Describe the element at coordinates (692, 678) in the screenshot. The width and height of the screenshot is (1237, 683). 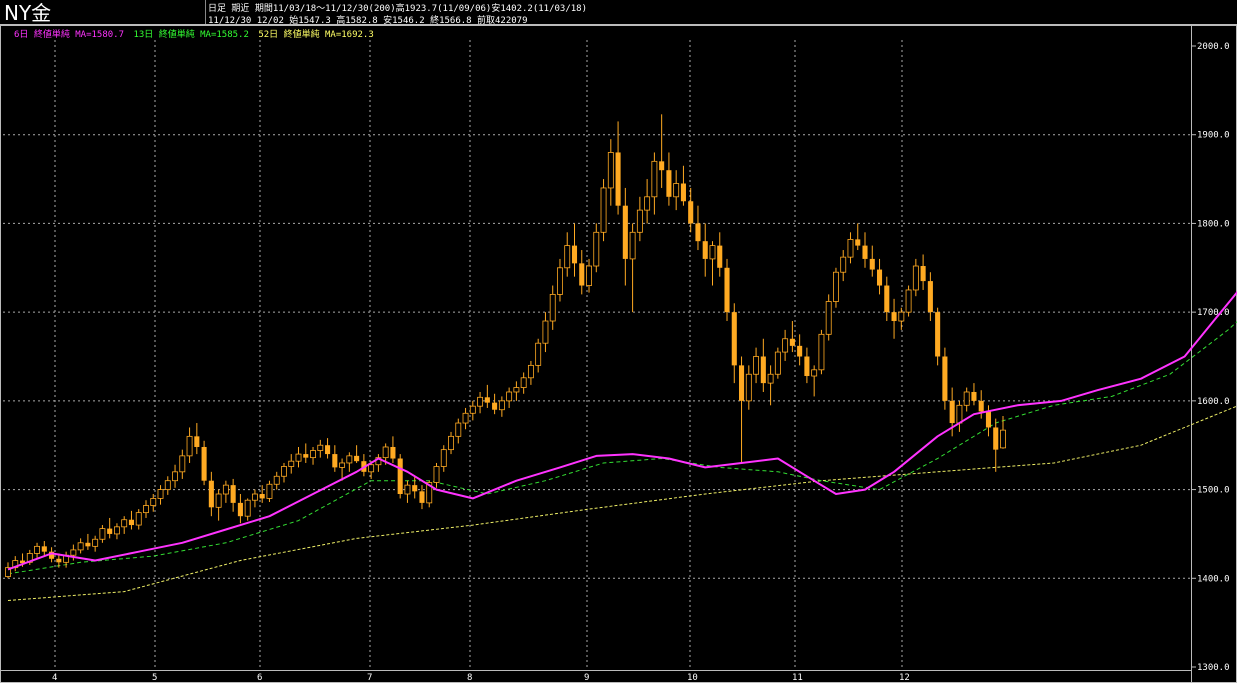
I see `x-tick-label: 10` at that location.